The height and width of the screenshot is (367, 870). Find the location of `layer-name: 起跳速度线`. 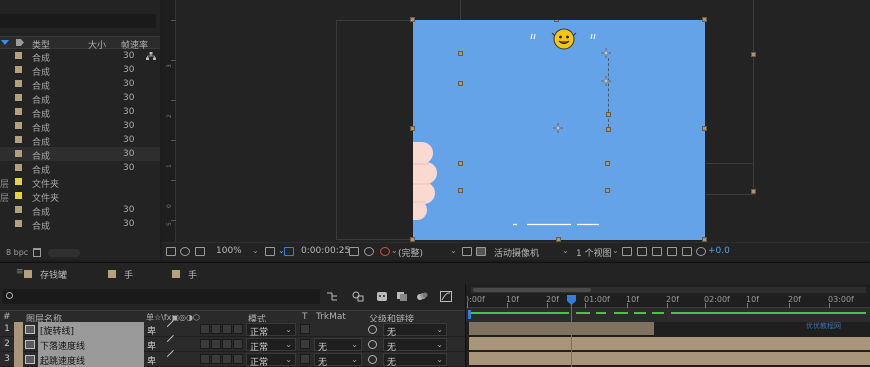

layer-name: 起跳速度线 is located at coordinates (91, 359).